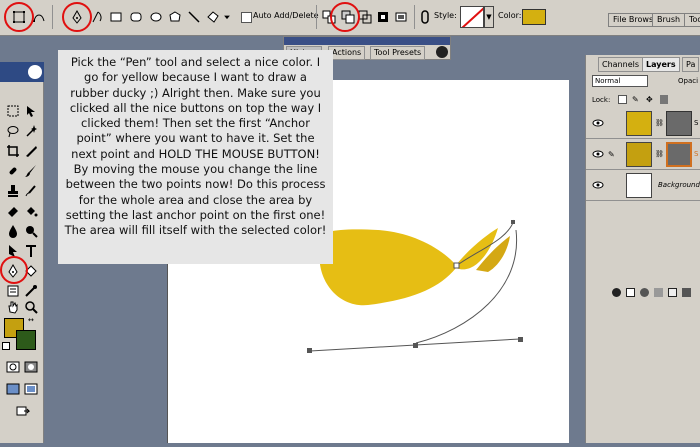 The image size is (700, 447). Describe the element at coordinates (213, 17) in the screenshot. I see `custom-shape-icon` at that location.